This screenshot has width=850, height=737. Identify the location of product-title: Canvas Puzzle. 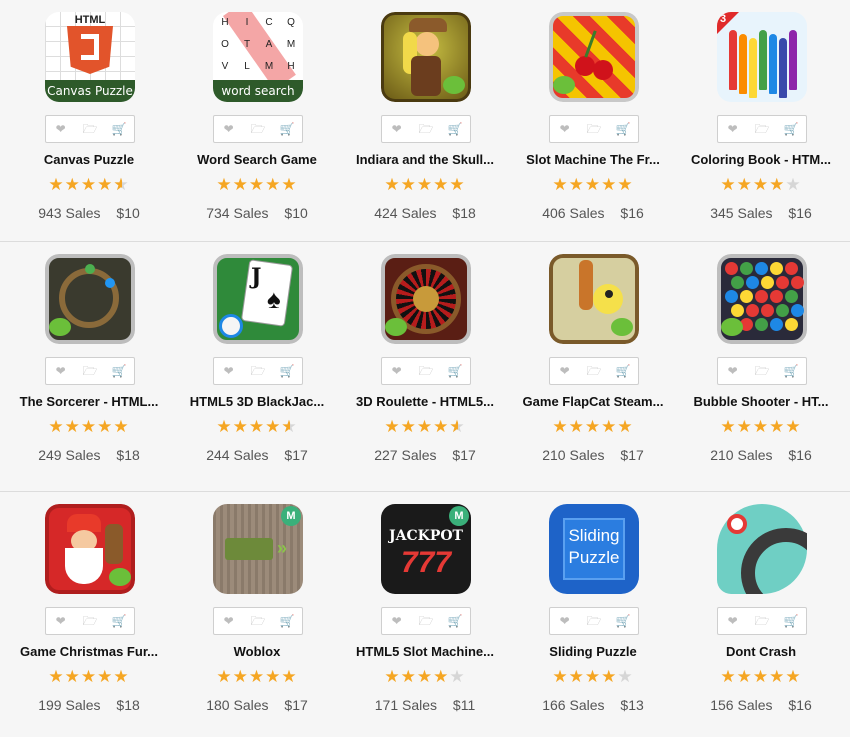
(89, 159).